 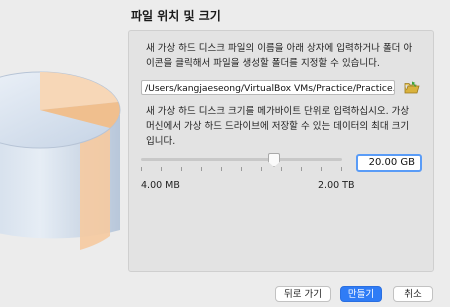 I want to click on size-description-line: 머신에서 가상 하드 드라이브에 저장할 수 있는 데이터의 최대 크기, so click(x=278, y=126).